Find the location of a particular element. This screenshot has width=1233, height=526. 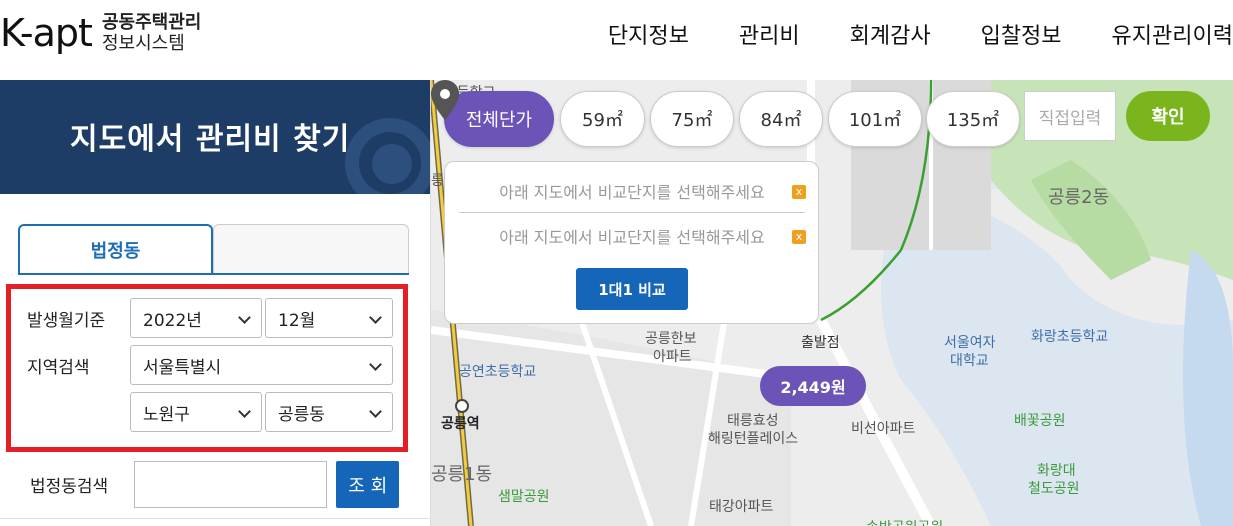

map-label-biseon: 비선아파트 is located at coordinates (883, 429).